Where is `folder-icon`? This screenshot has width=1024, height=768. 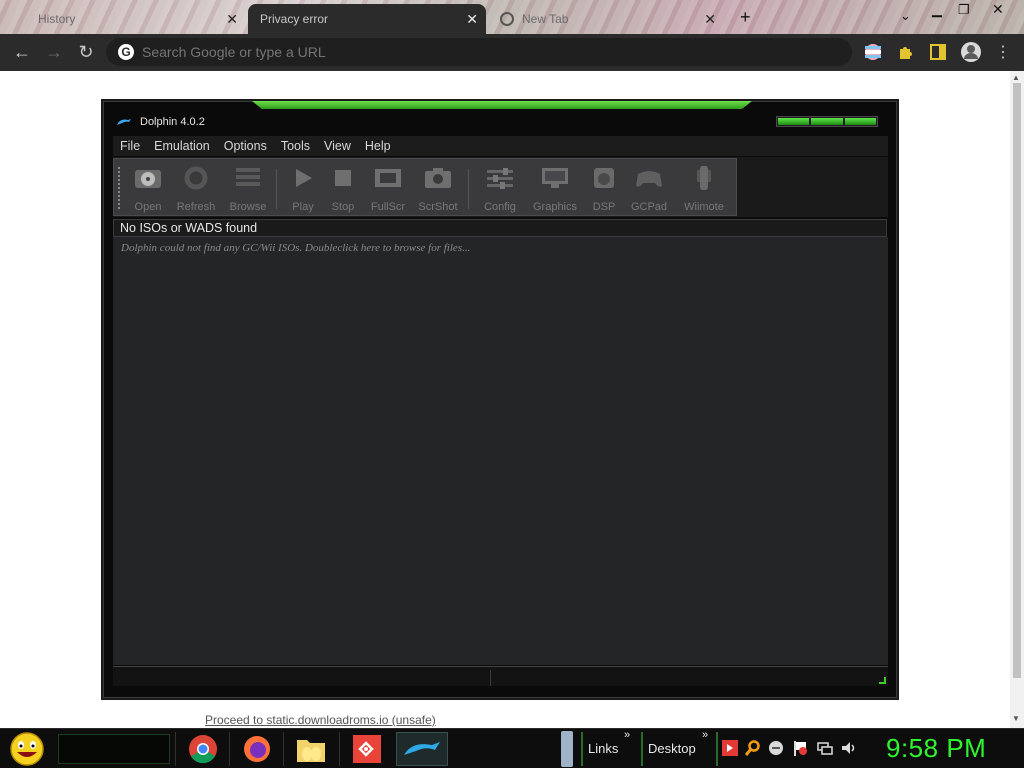 folder-icon is located at coordinates (310, 751).